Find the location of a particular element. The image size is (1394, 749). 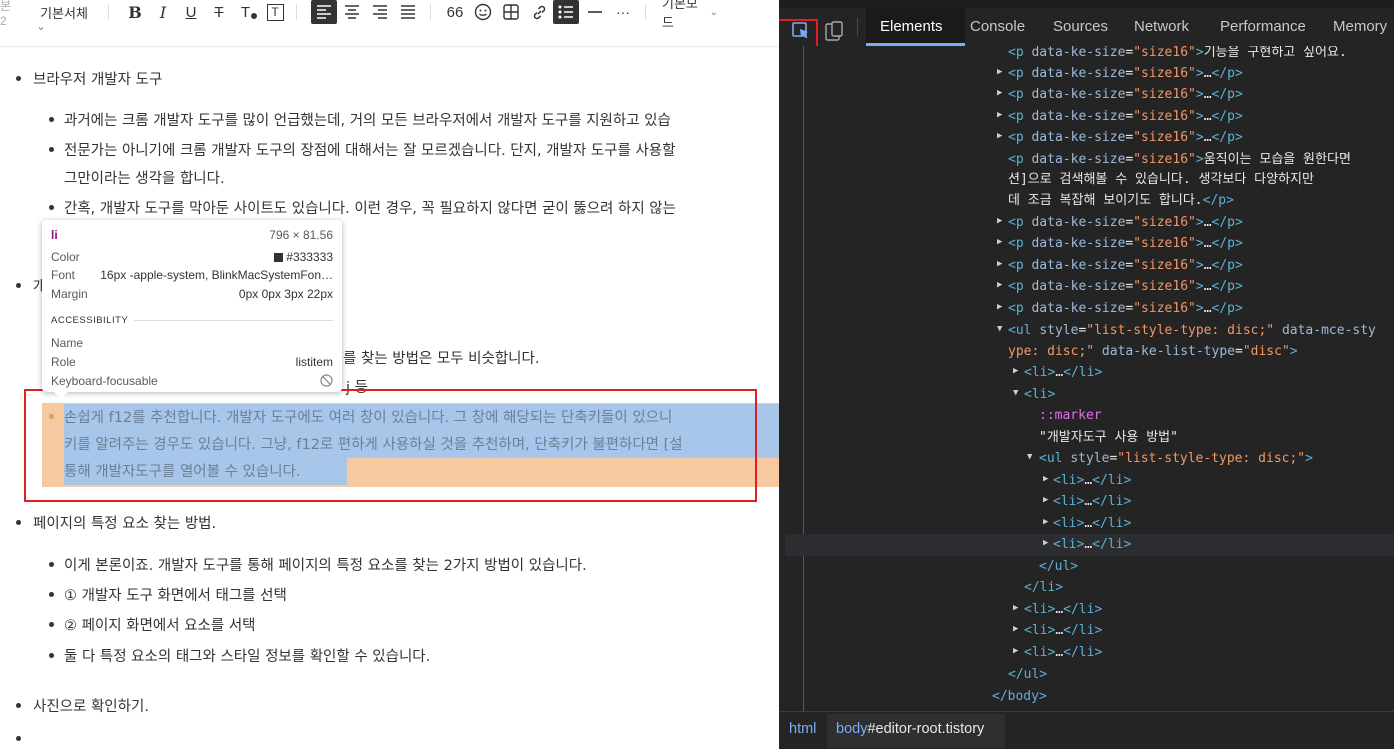

tab-sources: Sources is located at coordinates (1080, 26).